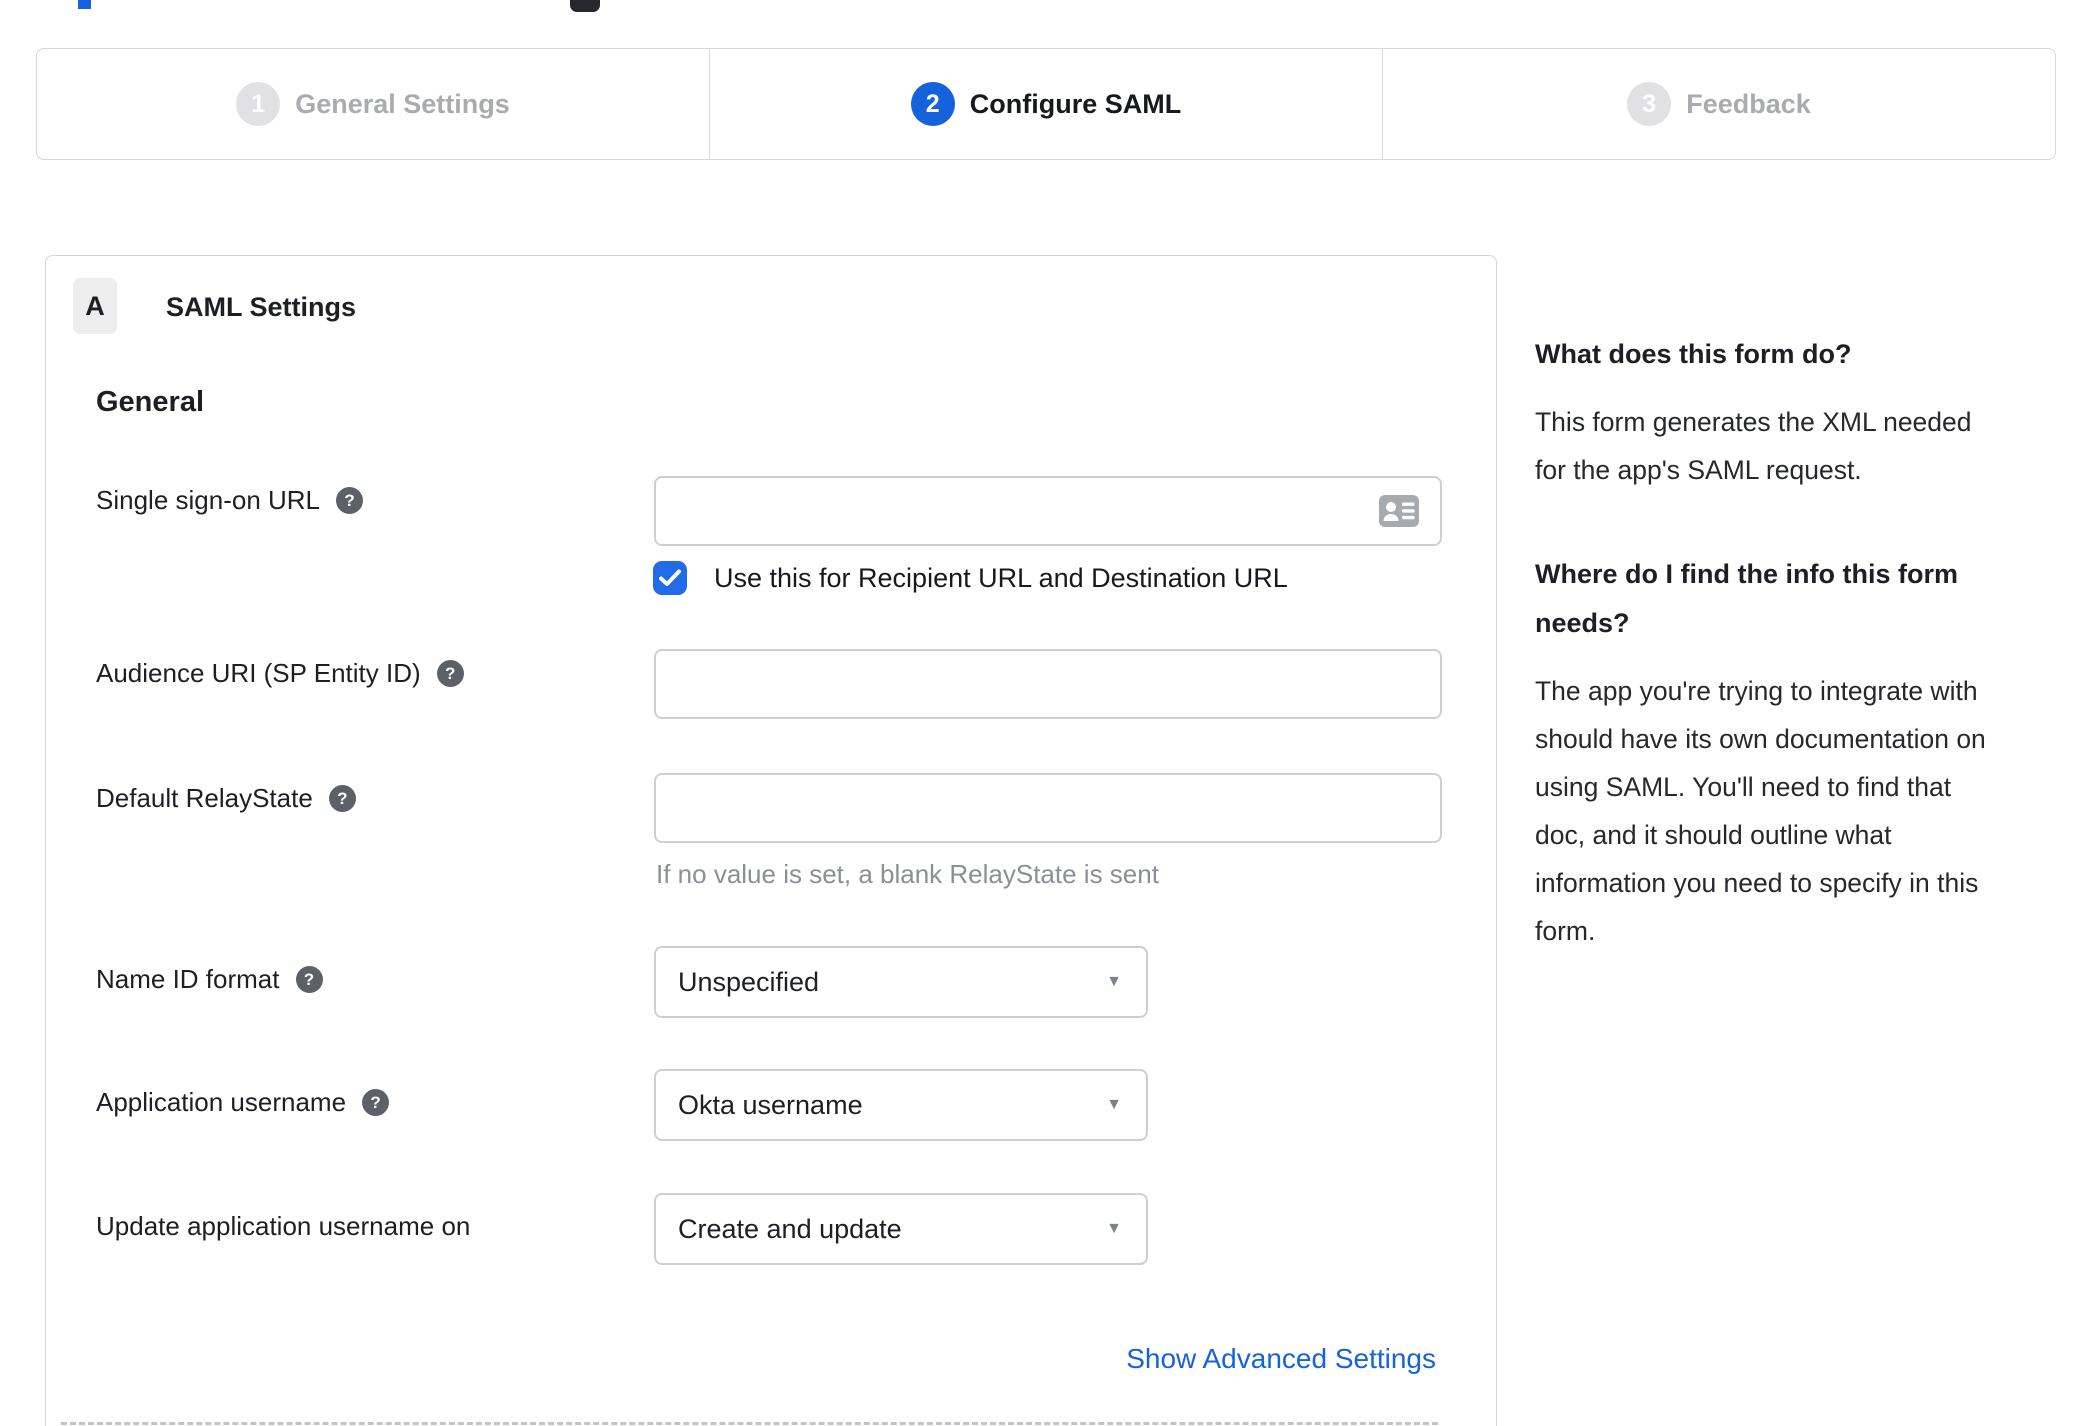  I want to click on step-label: General Settings, so click(402, 103).